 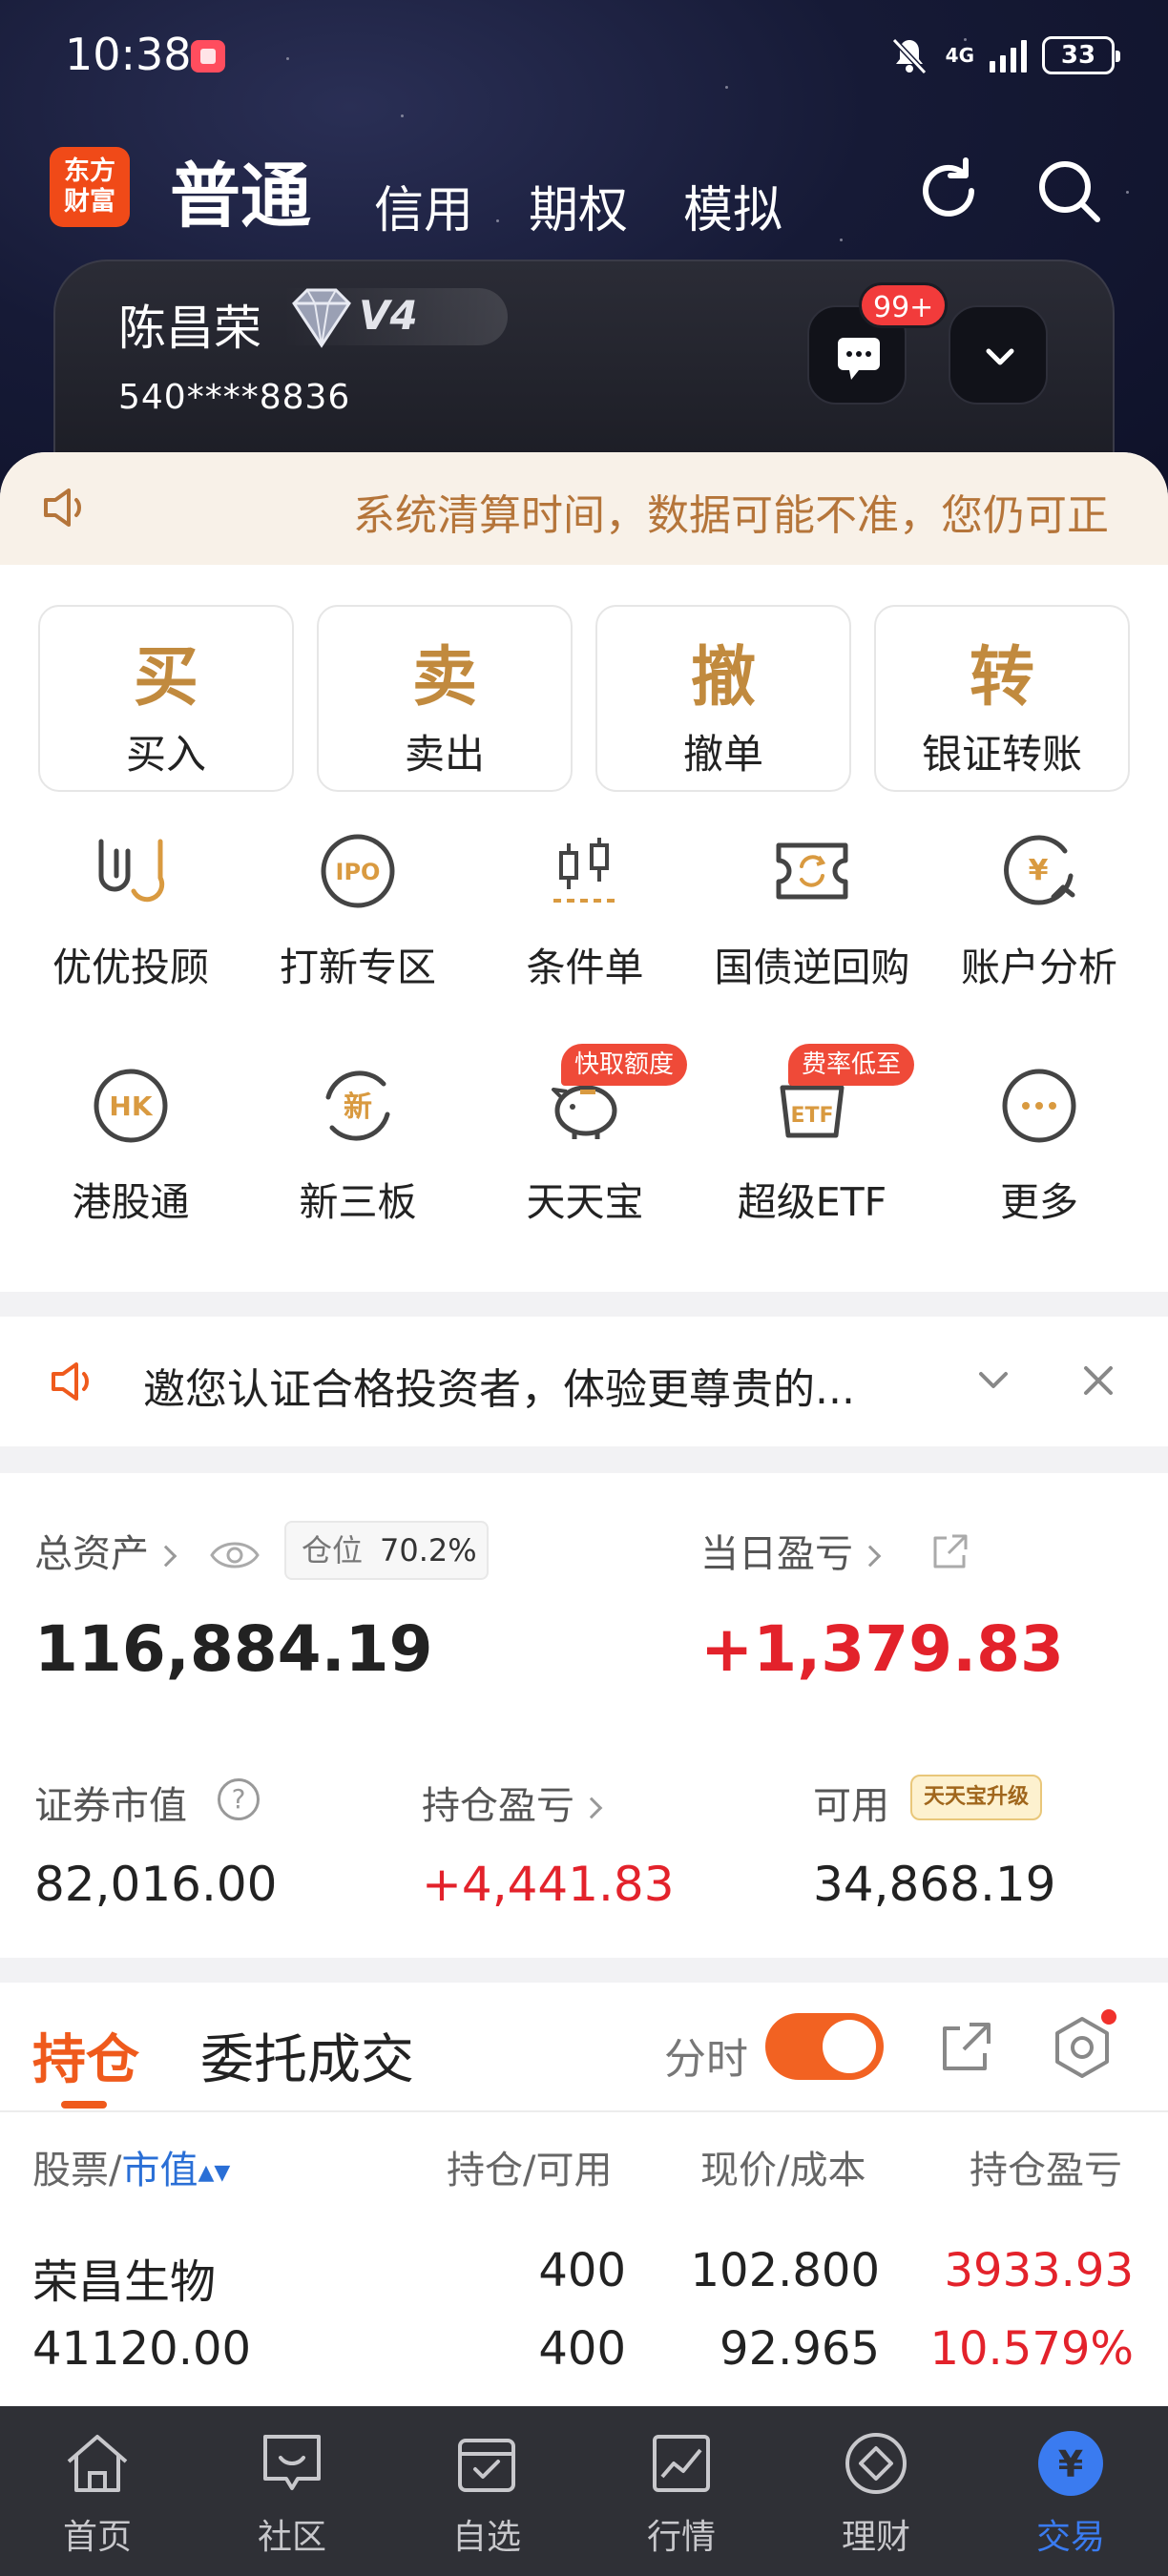 I want to click on network-type: 4G, so click(x=959, y=55).